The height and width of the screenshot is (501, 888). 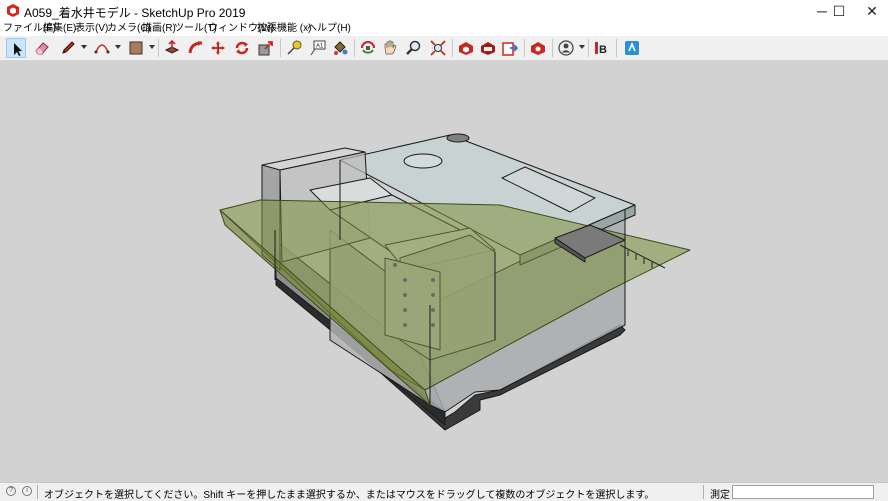 I want to click on 3d-warehouse-button, so click(x=466, y=48).